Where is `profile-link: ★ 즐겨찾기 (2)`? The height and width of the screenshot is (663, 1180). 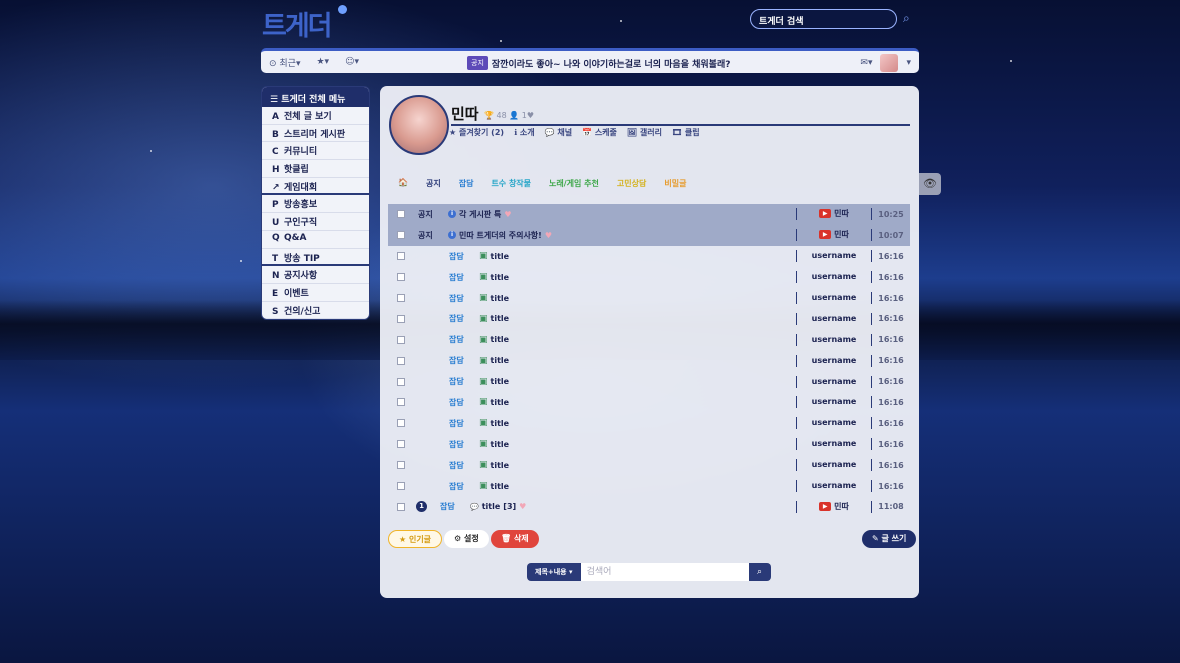 profile-link: ★ 즐겨찾기 (2) is located at coordinates (476, 132).